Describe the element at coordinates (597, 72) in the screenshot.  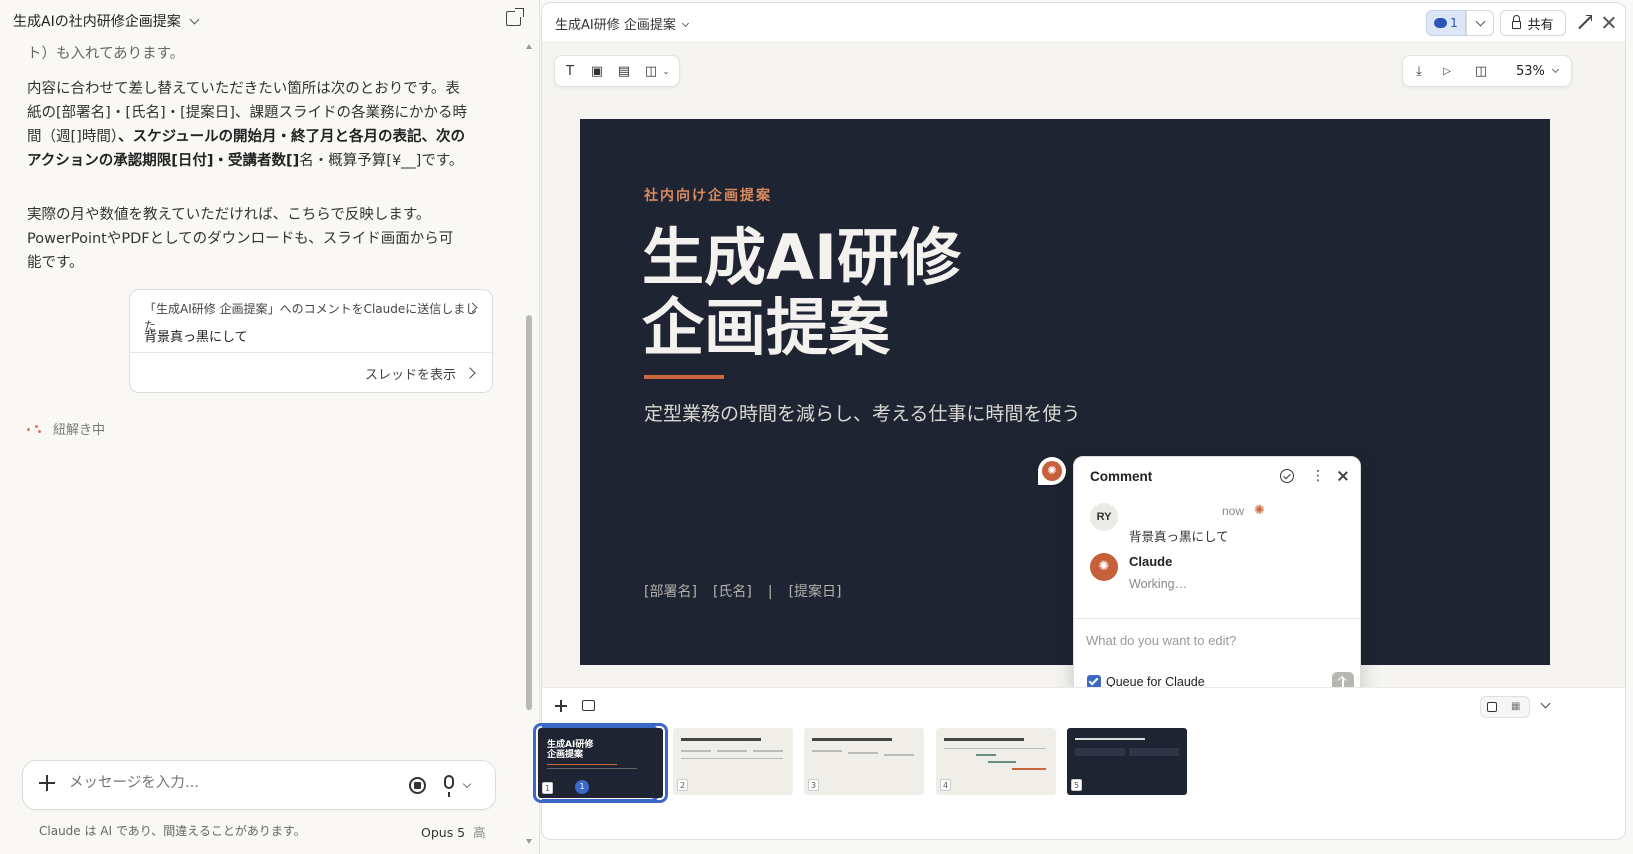
I see `image-tool-icon: ▣` at that location.